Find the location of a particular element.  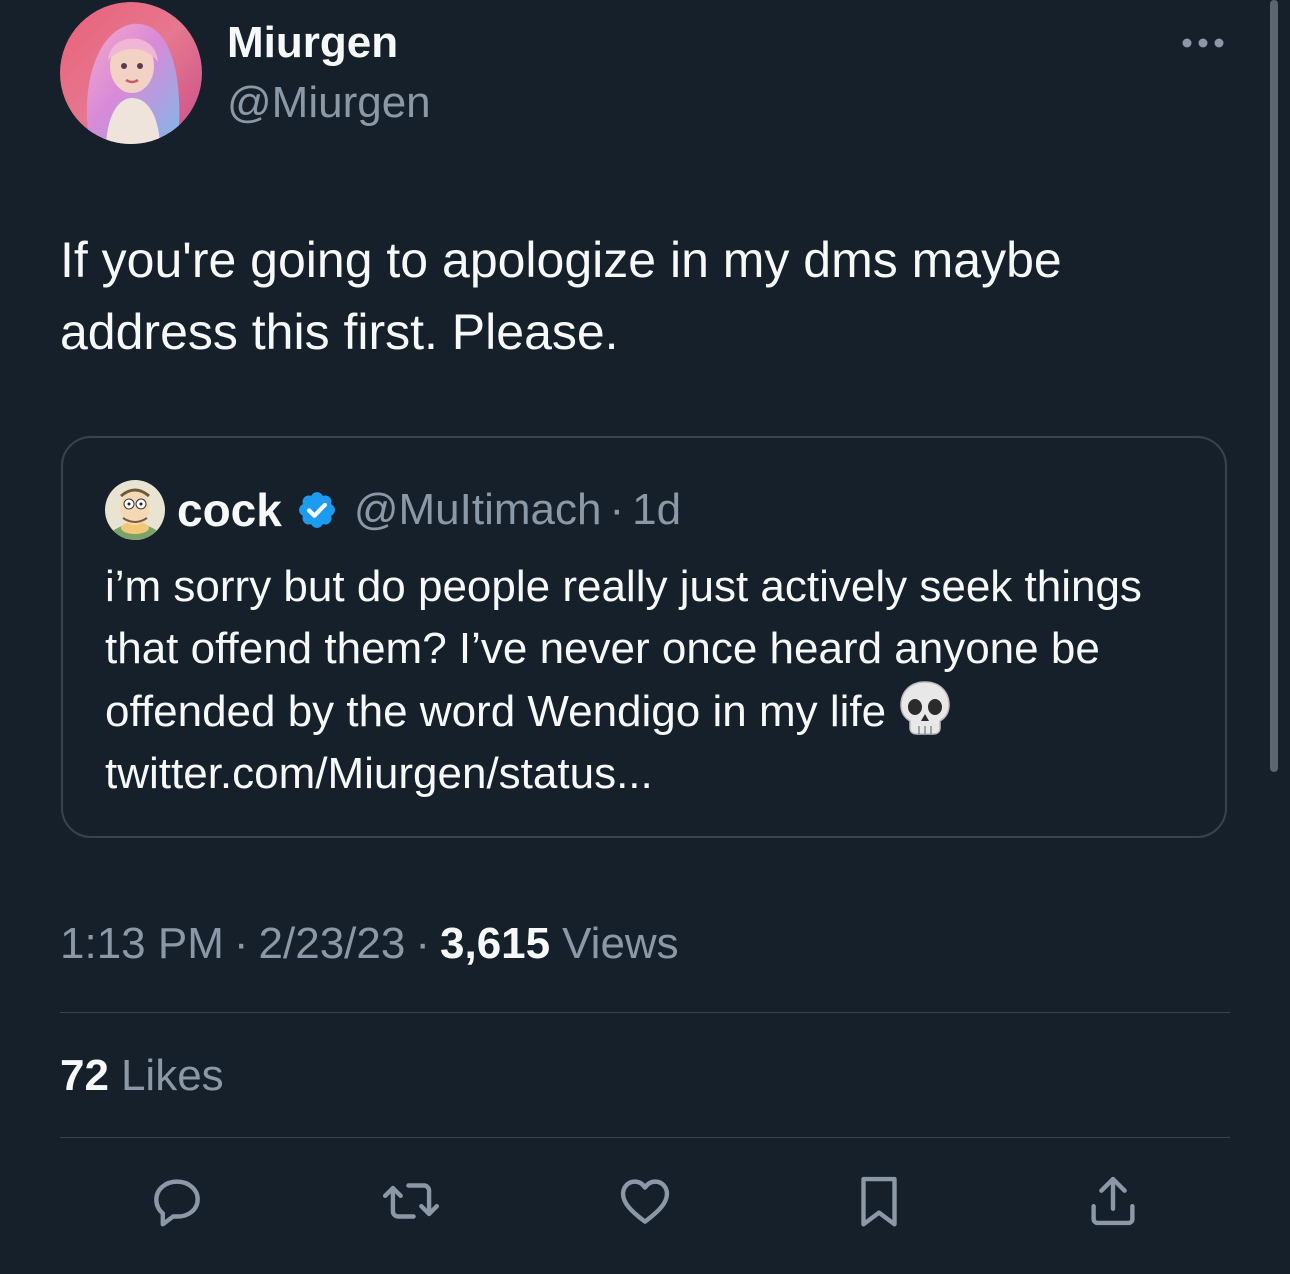

tweet-date: 2/23/23 is located at coordinates (332, 944).